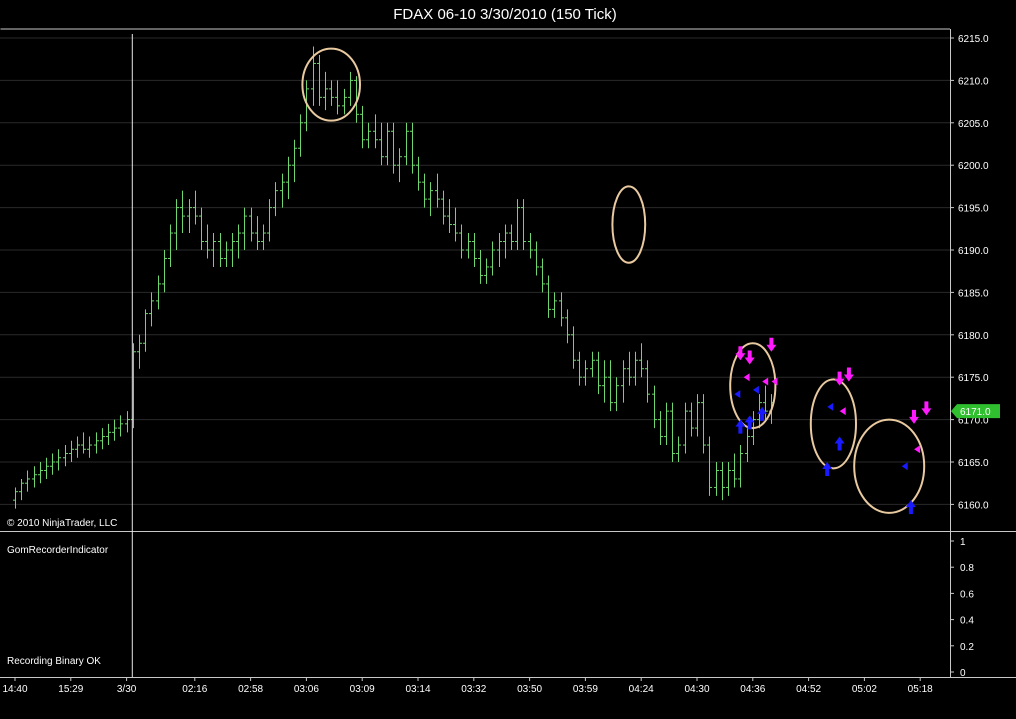 This screenshot has width=1016, height=719. What do you see at coordinates (967, 568) in the screenshot?
I see `indicator-tick-label: 0.8` at bounding box center [967, 568].